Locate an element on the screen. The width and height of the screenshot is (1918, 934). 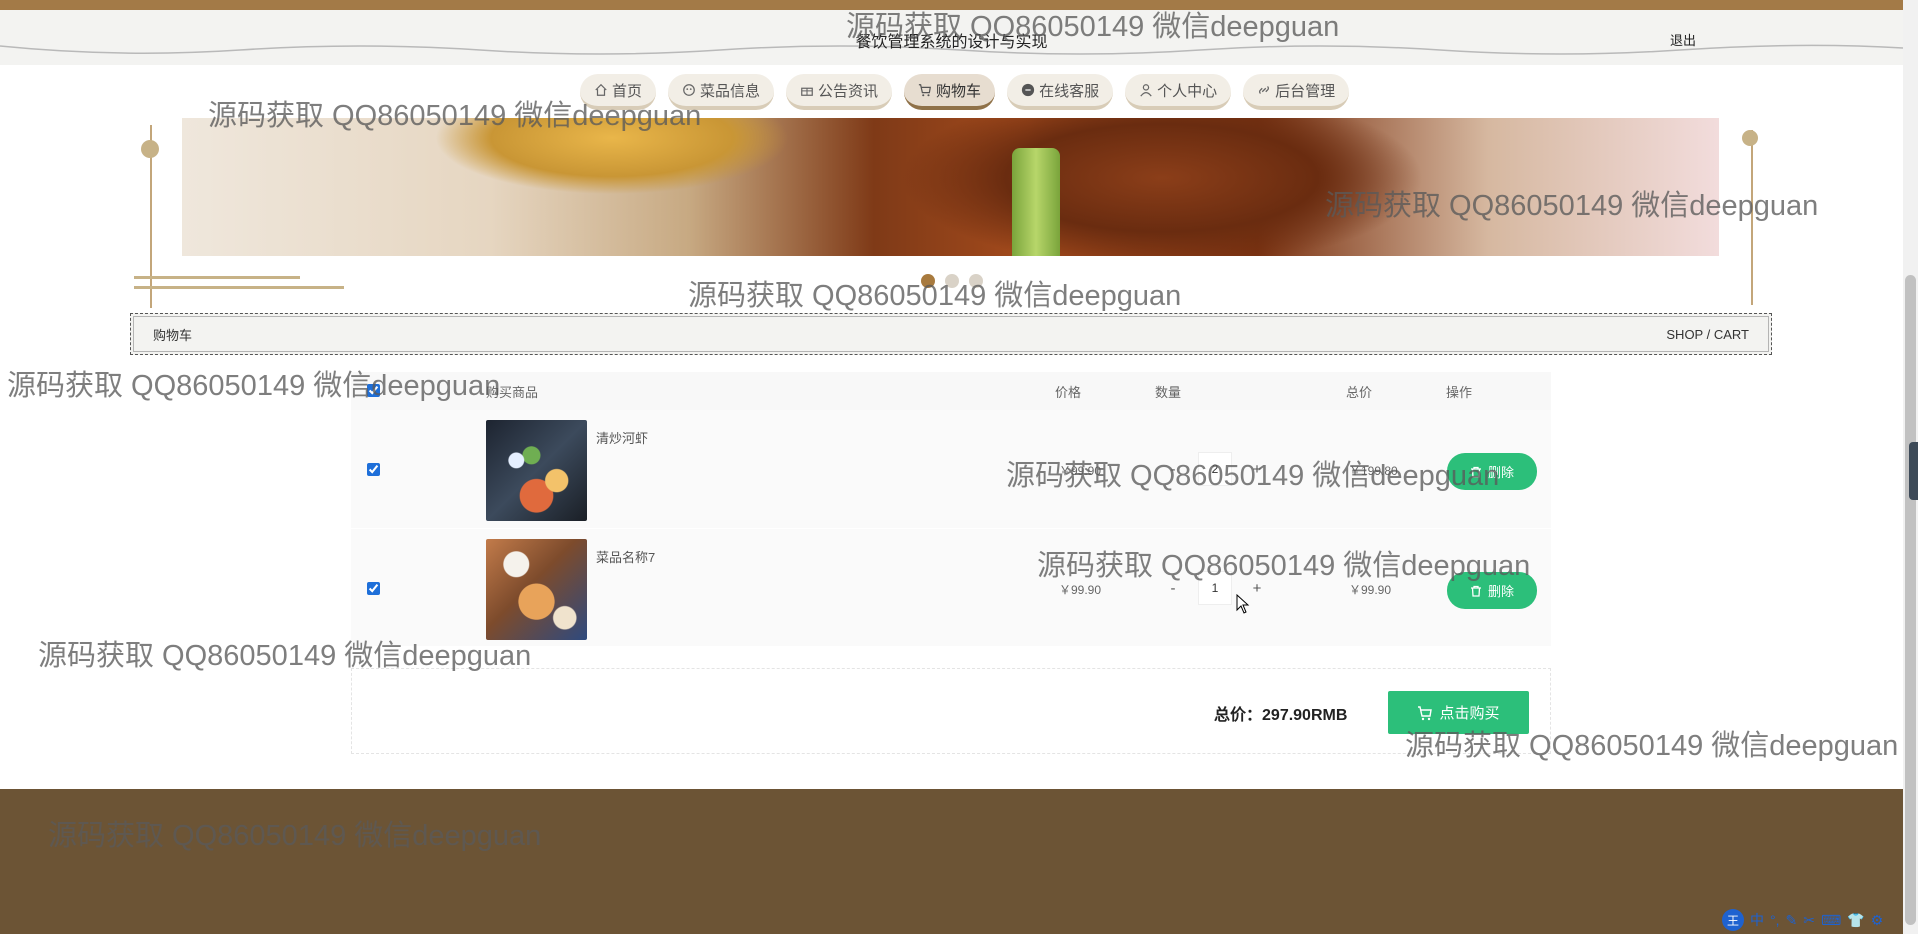
nav-item-cart: 购物车 is located at coordinates (950, 92).